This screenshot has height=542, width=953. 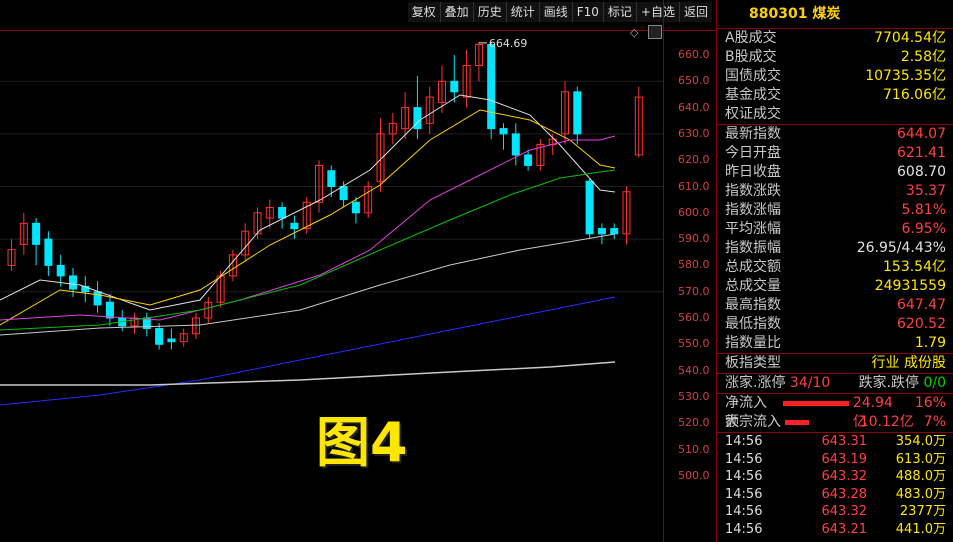 I want to click on row-label: 基金成交, so click(x=753, y=95).